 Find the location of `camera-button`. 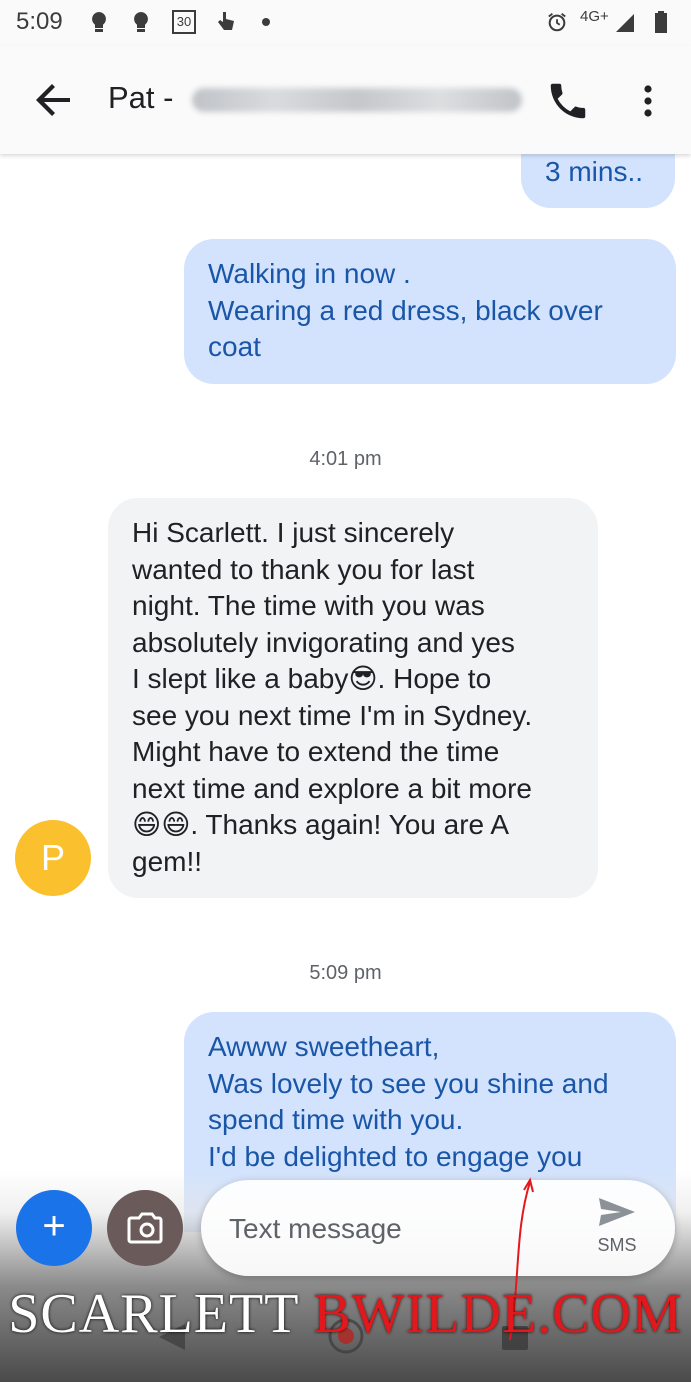

camera-button is located at coordinates (145, 1228).